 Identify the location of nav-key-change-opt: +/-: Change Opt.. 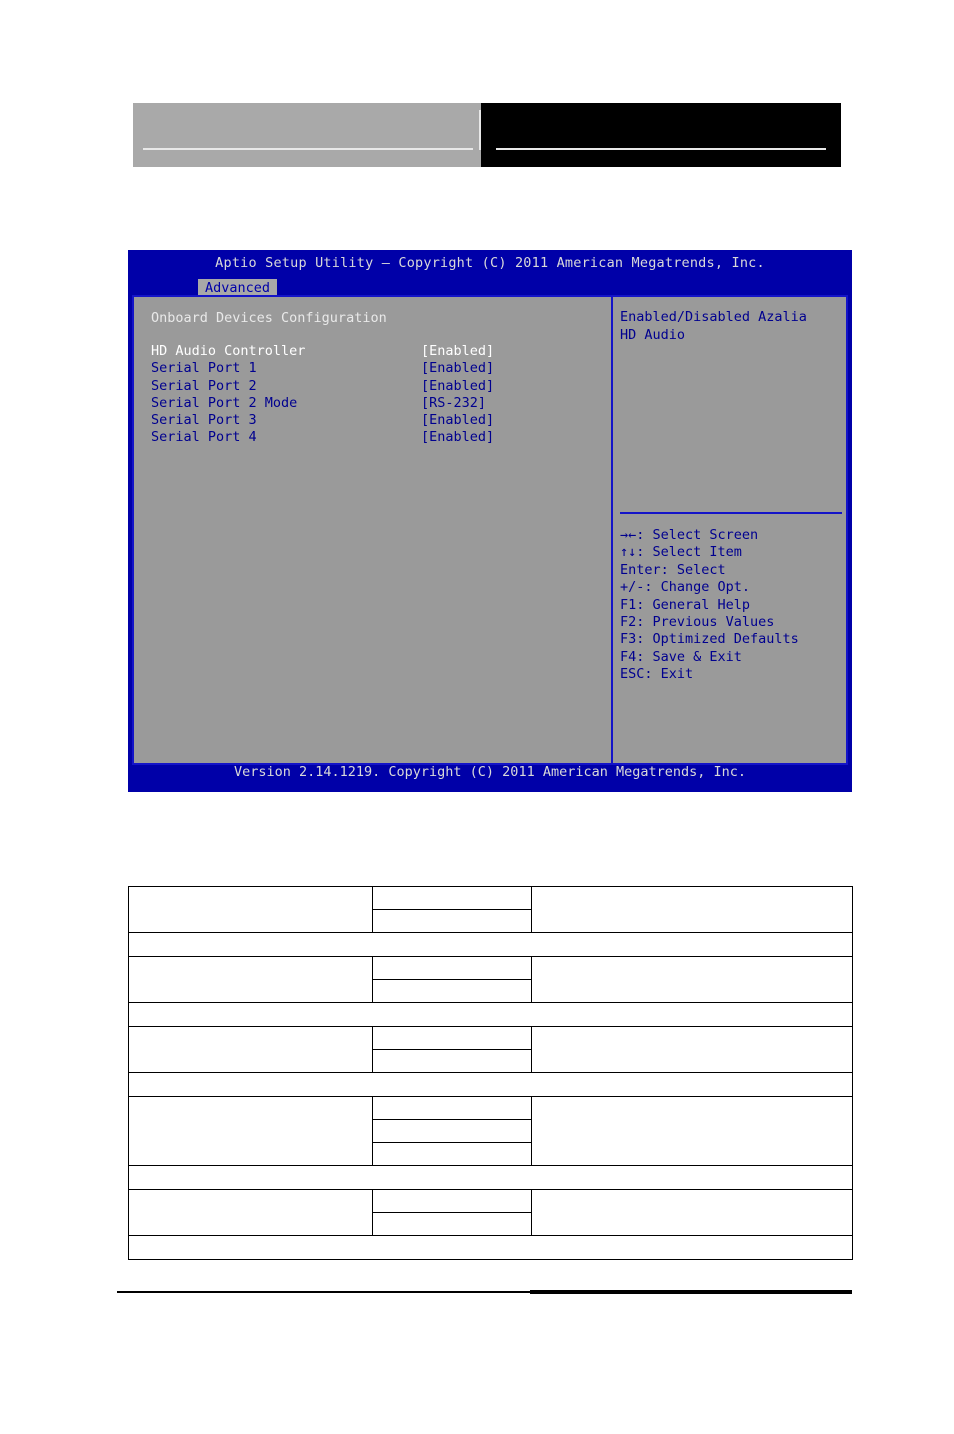
(685, 587).